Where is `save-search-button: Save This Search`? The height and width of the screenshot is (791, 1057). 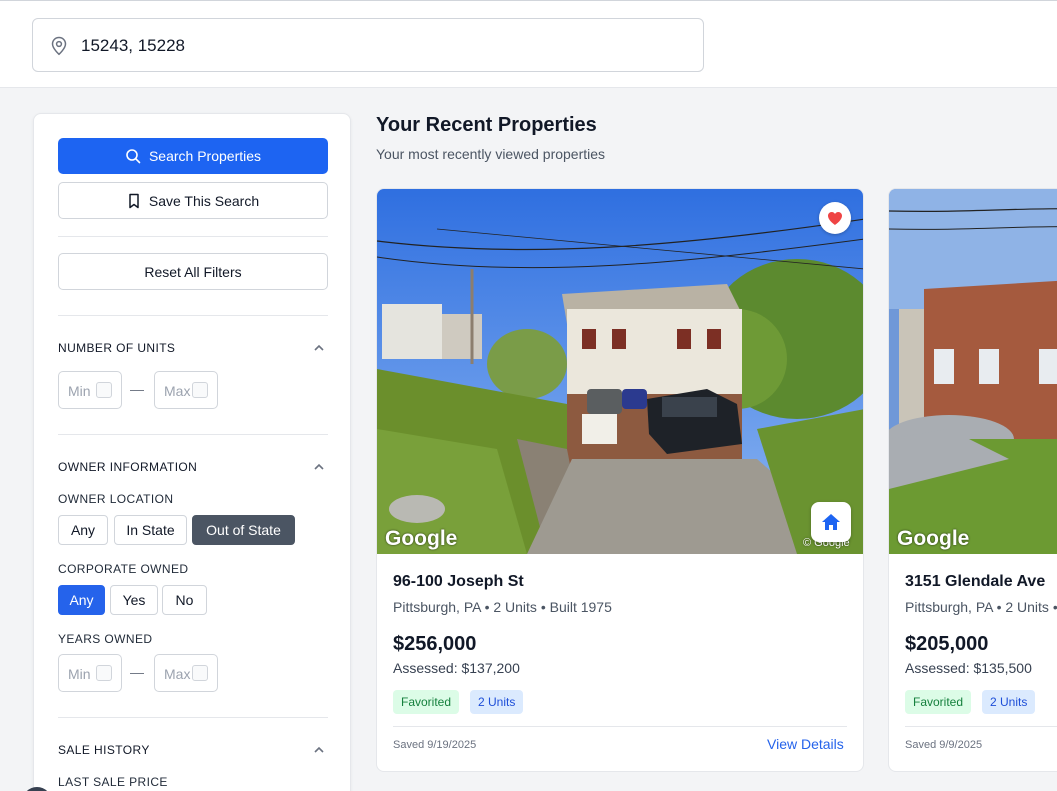
save-search-button: Save This Search is located at coordinates (193, 200).